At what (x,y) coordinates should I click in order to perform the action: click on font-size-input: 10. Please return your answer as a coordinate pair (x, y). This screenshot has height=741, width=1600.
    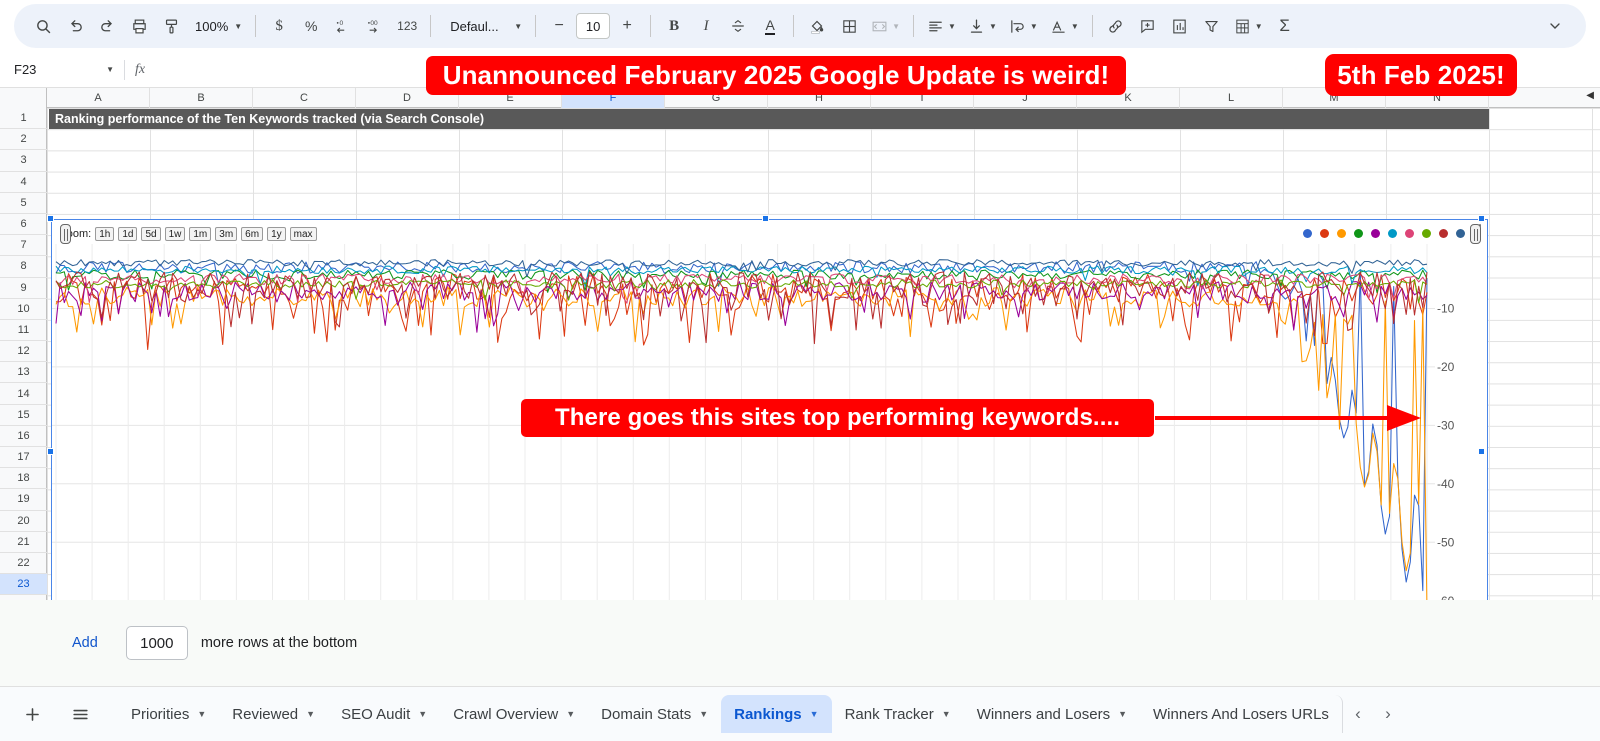
    Looking at the image, I should click on (593, 26).